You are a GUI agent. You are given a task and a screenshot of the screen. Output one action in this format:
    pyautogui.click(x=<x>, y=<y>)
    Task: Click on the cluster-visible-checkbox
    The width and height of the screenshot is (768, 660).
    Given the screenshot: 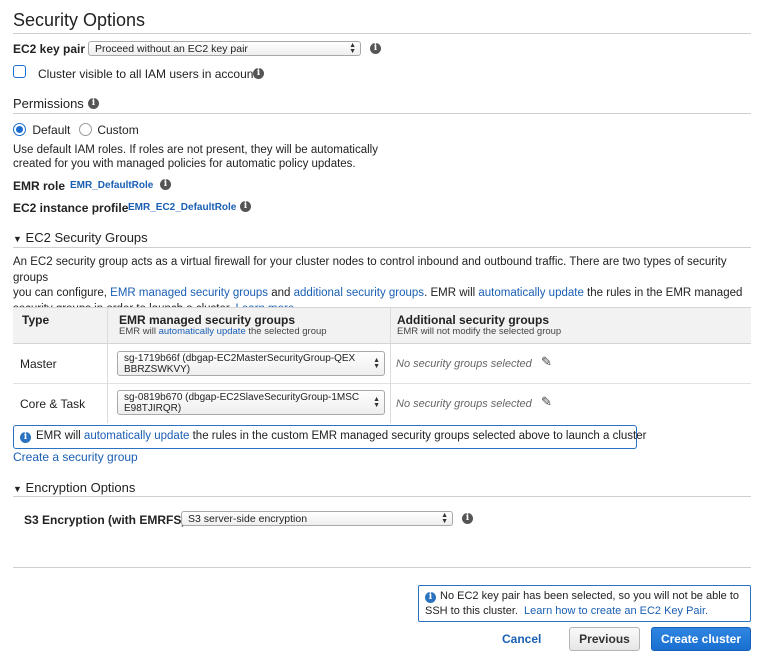 What is the action you would take?
    pyautogui.click(x=19, y=71)
    